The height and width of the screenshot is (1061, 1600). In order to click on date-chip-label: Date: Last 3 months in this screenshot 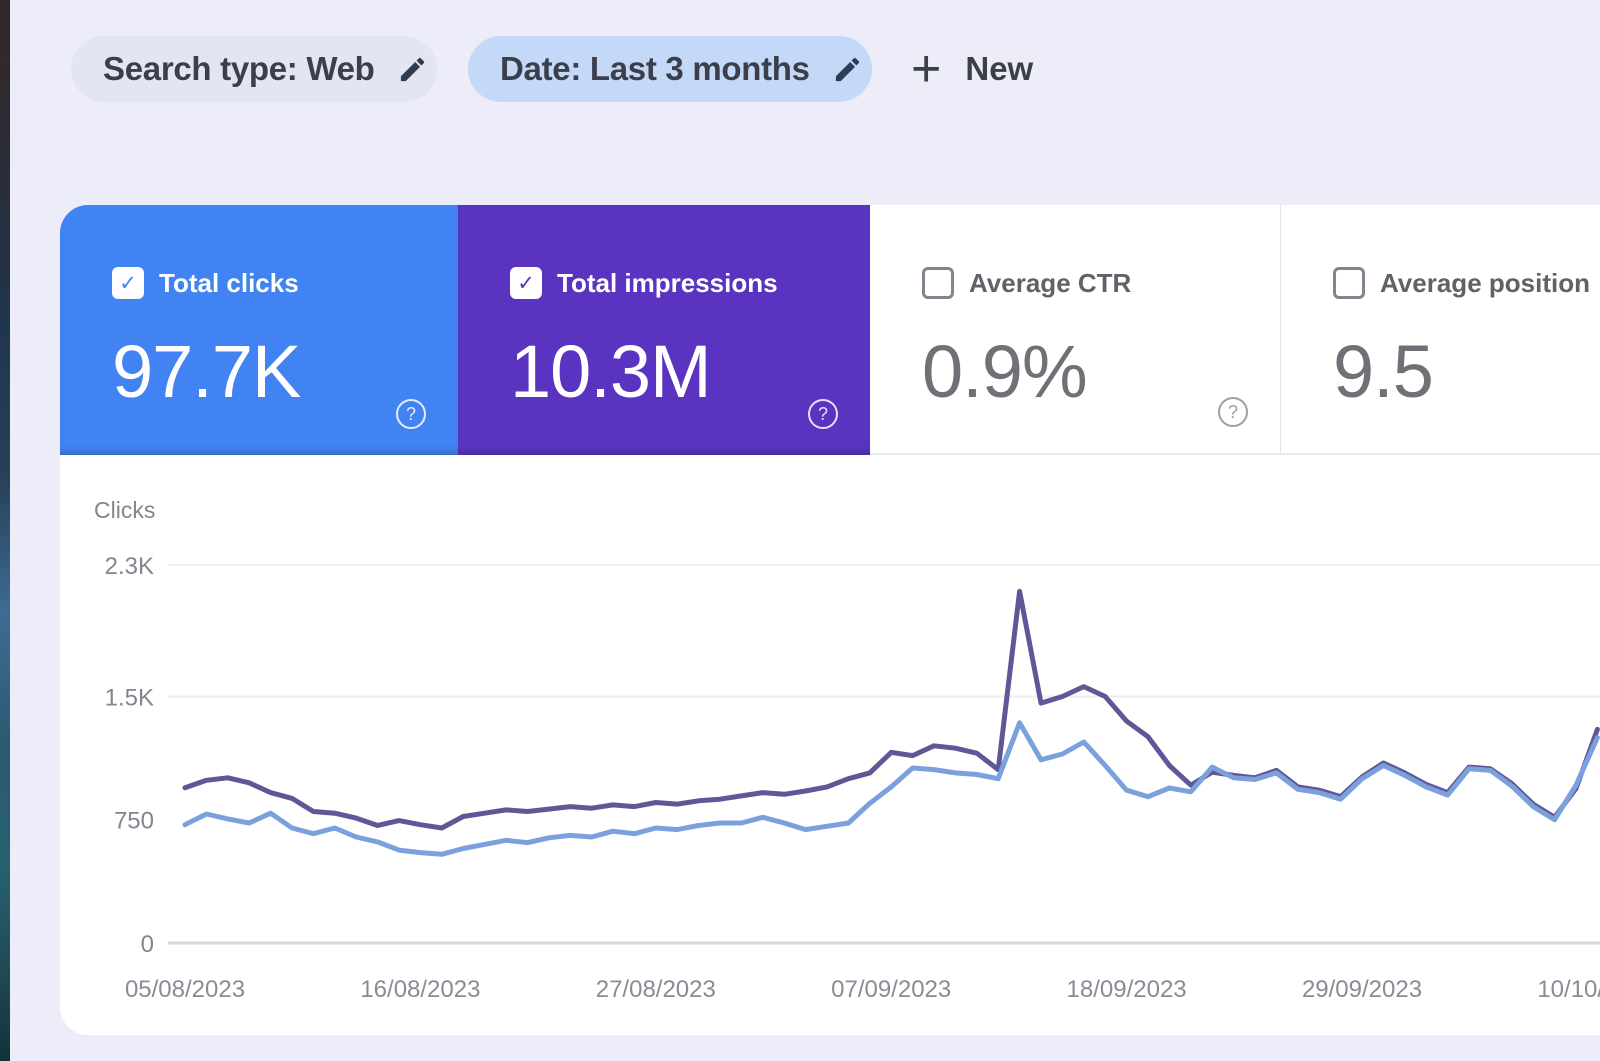, I will do `click(655, 68)`.